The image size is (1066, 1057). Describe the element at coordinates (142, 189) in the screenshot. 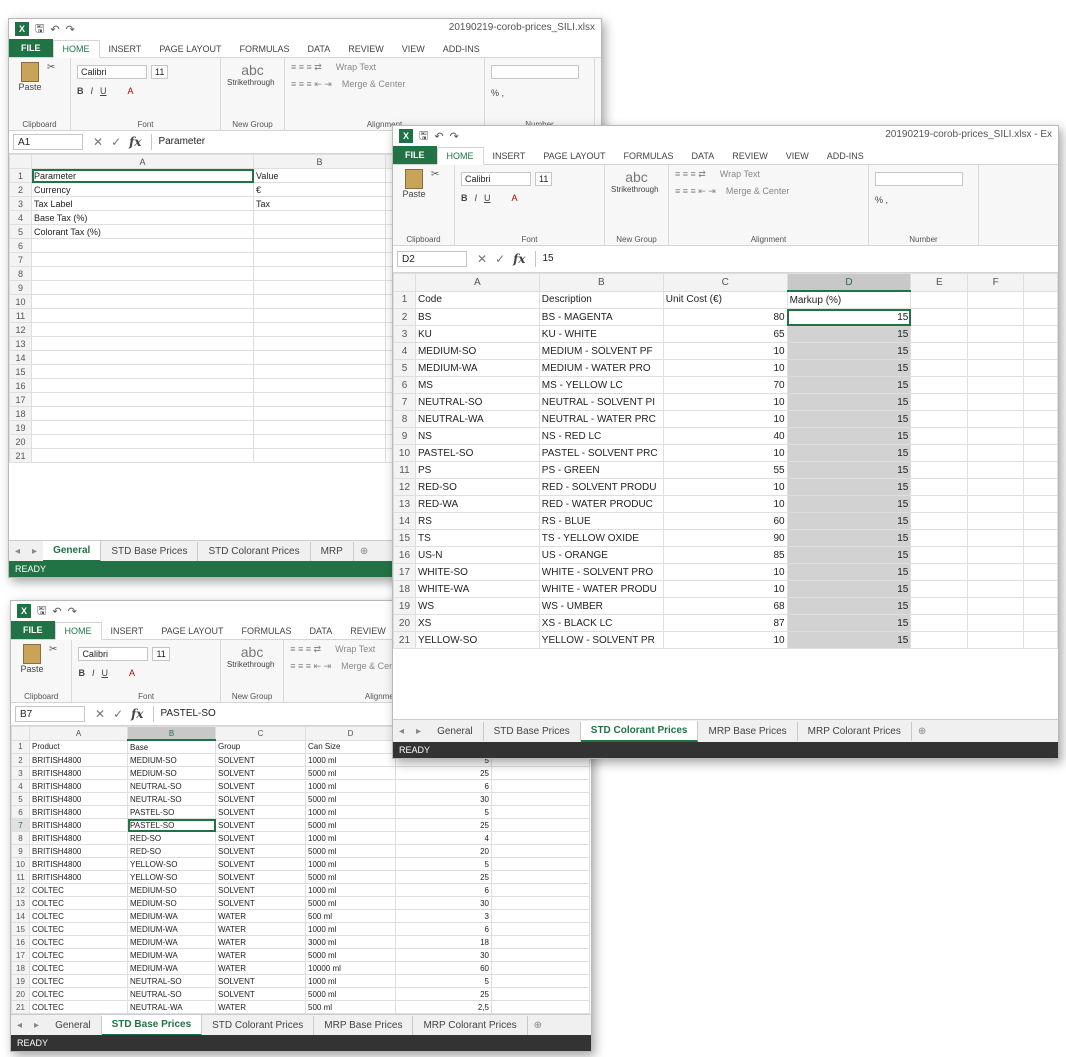

I see `cell: Currency` at that location.